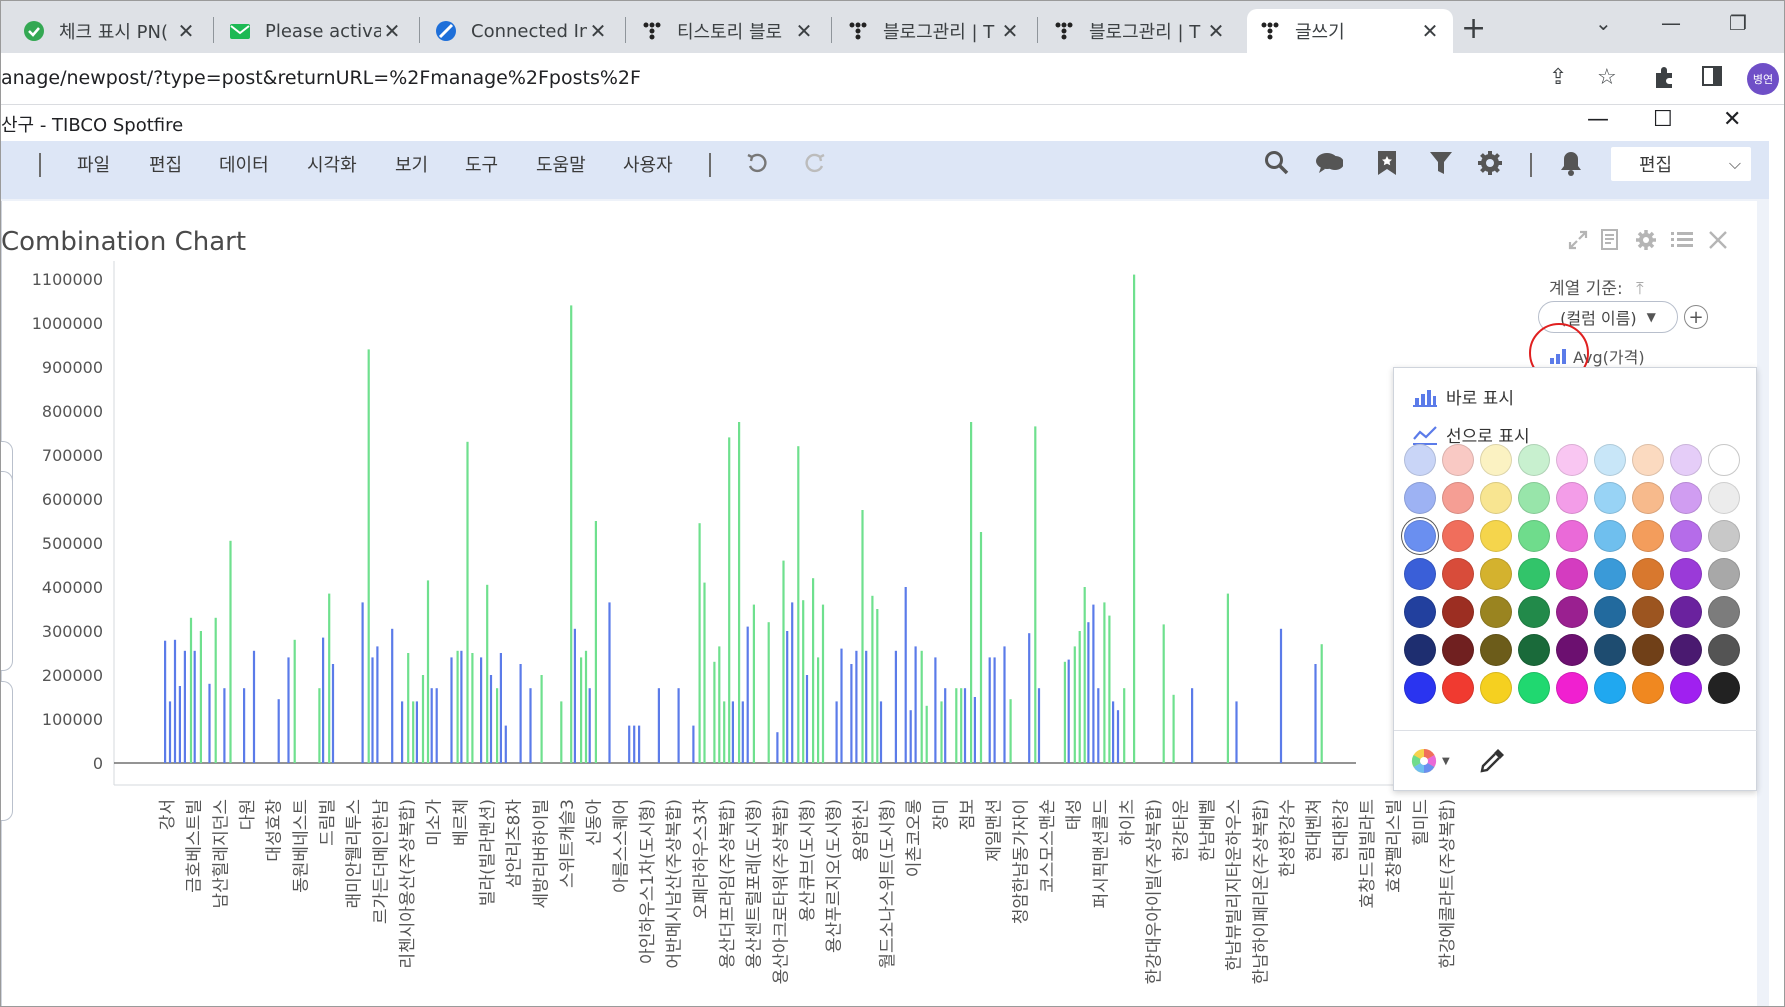 The width and height of the screenshot is (1785, 1007). I want to click on app-minimize-icon: —, so click(1598, 119).